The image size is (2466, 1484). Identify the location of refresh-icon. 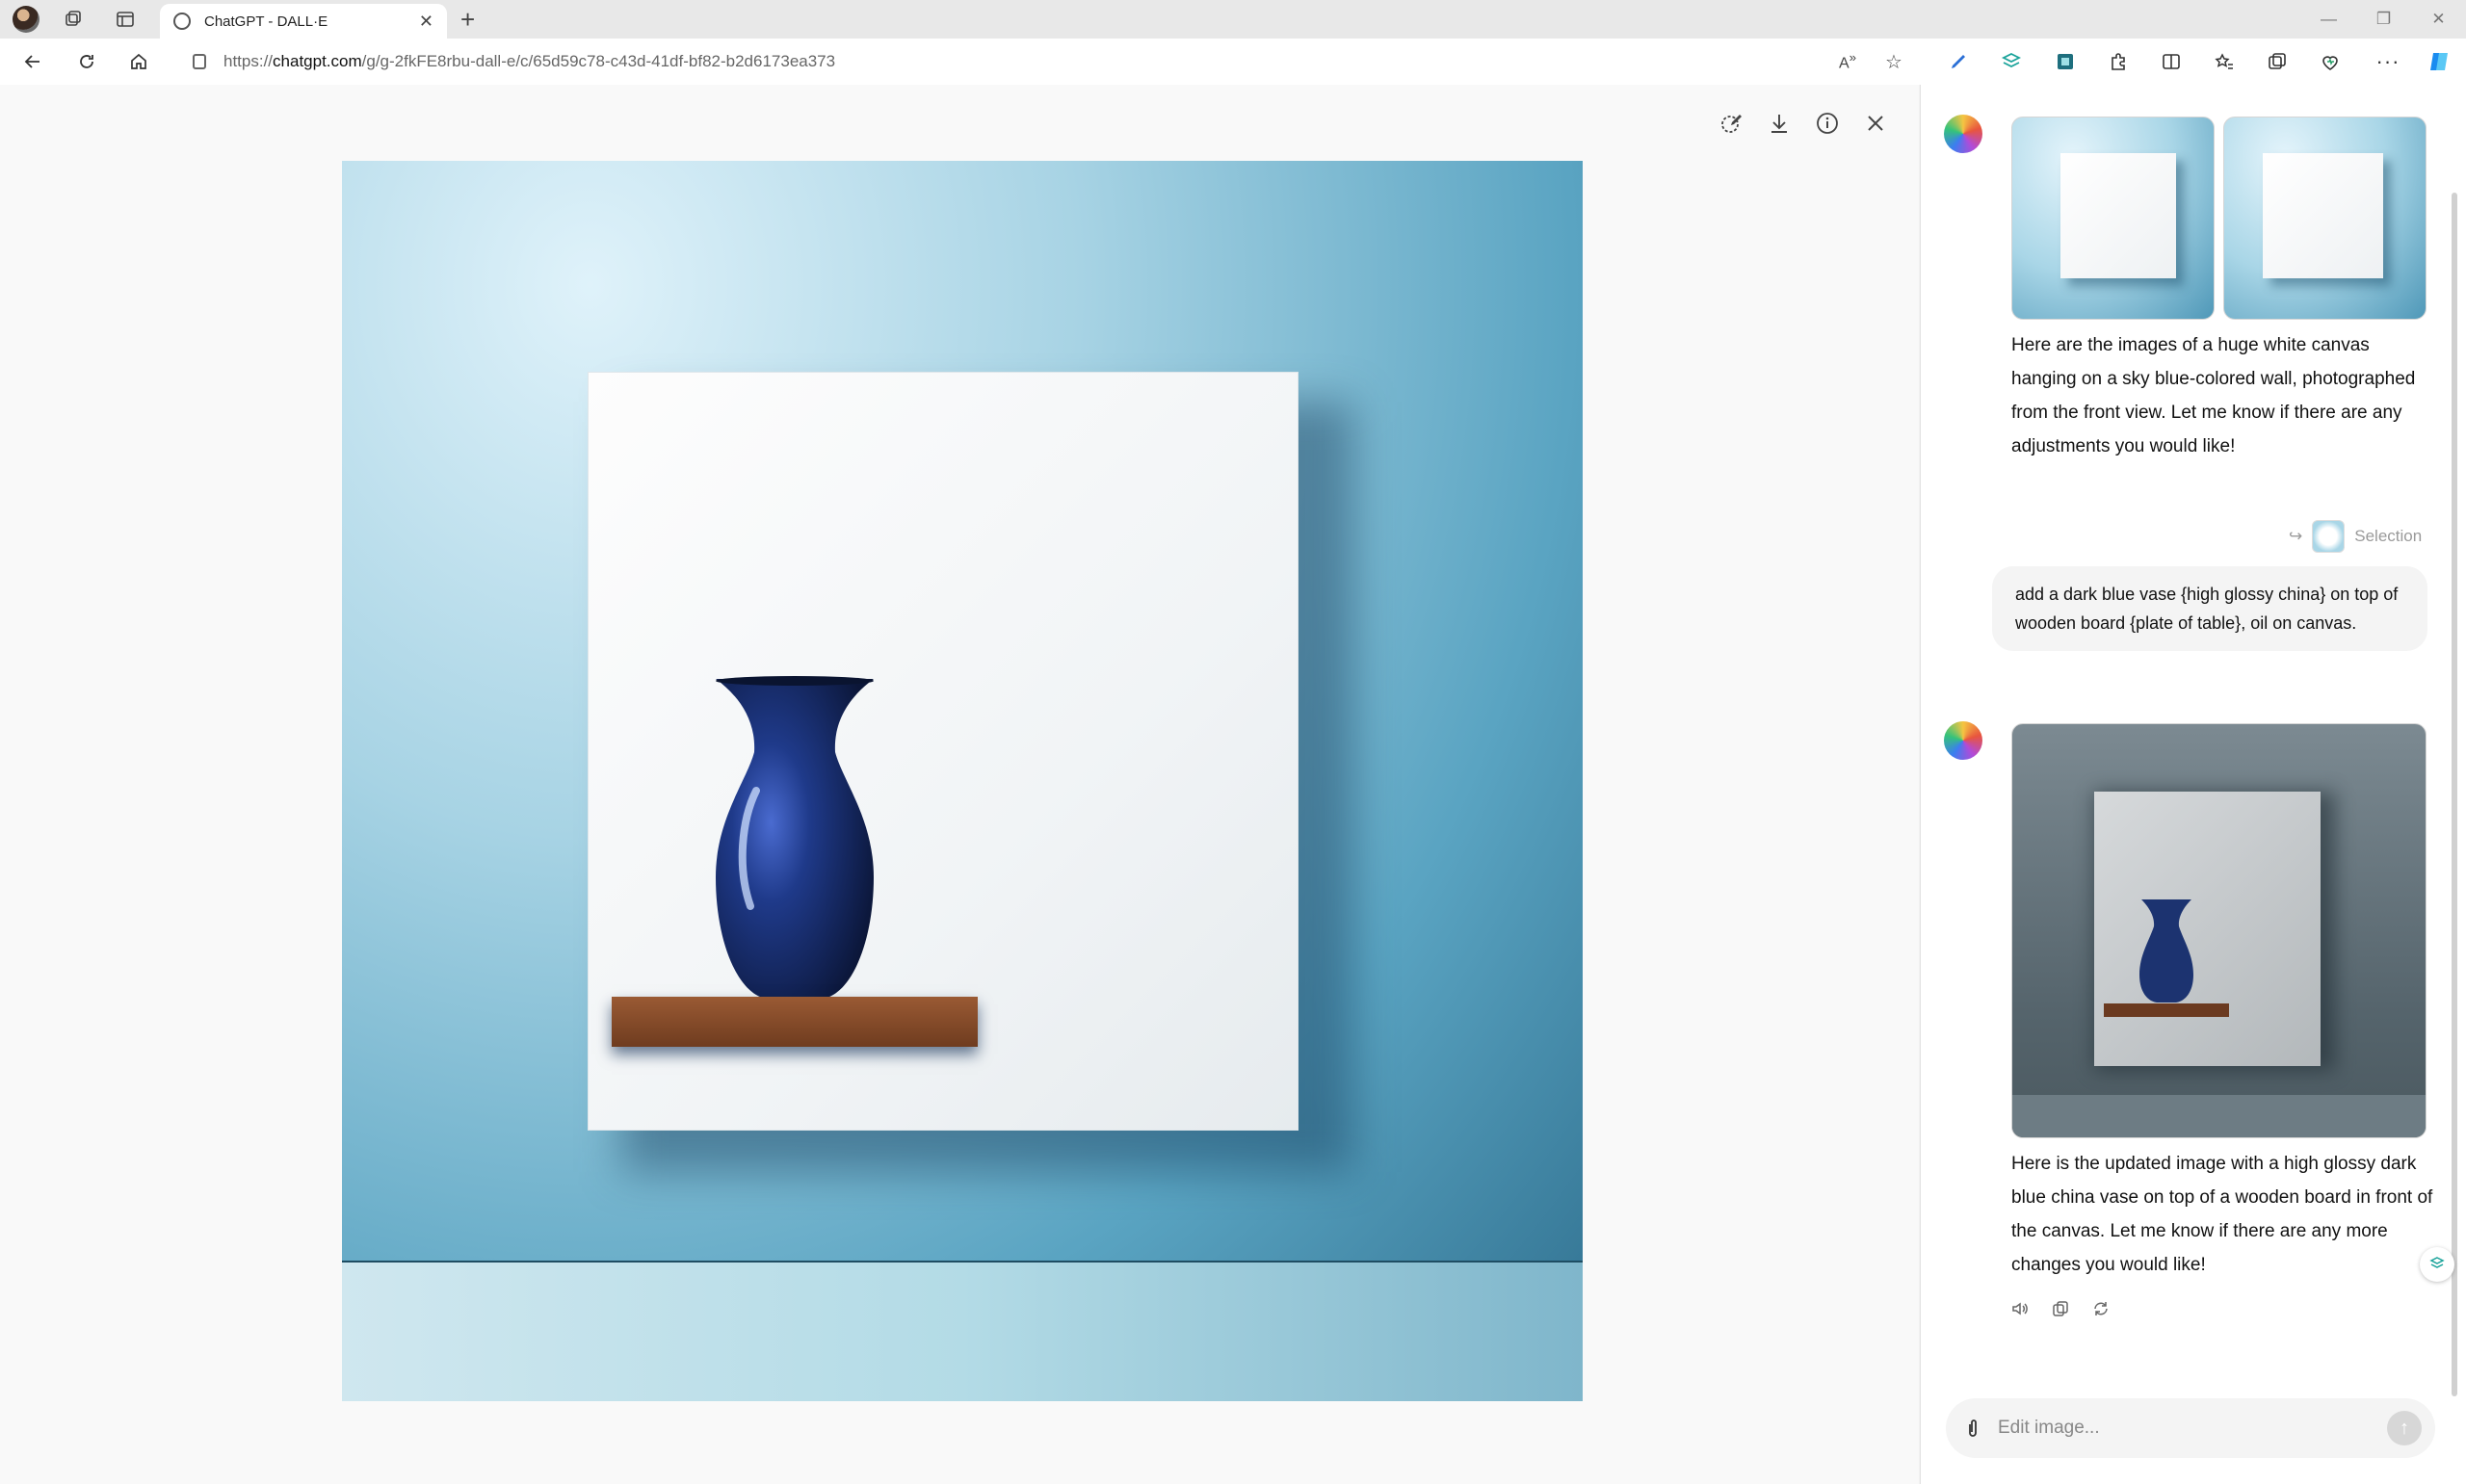
(86, 61).